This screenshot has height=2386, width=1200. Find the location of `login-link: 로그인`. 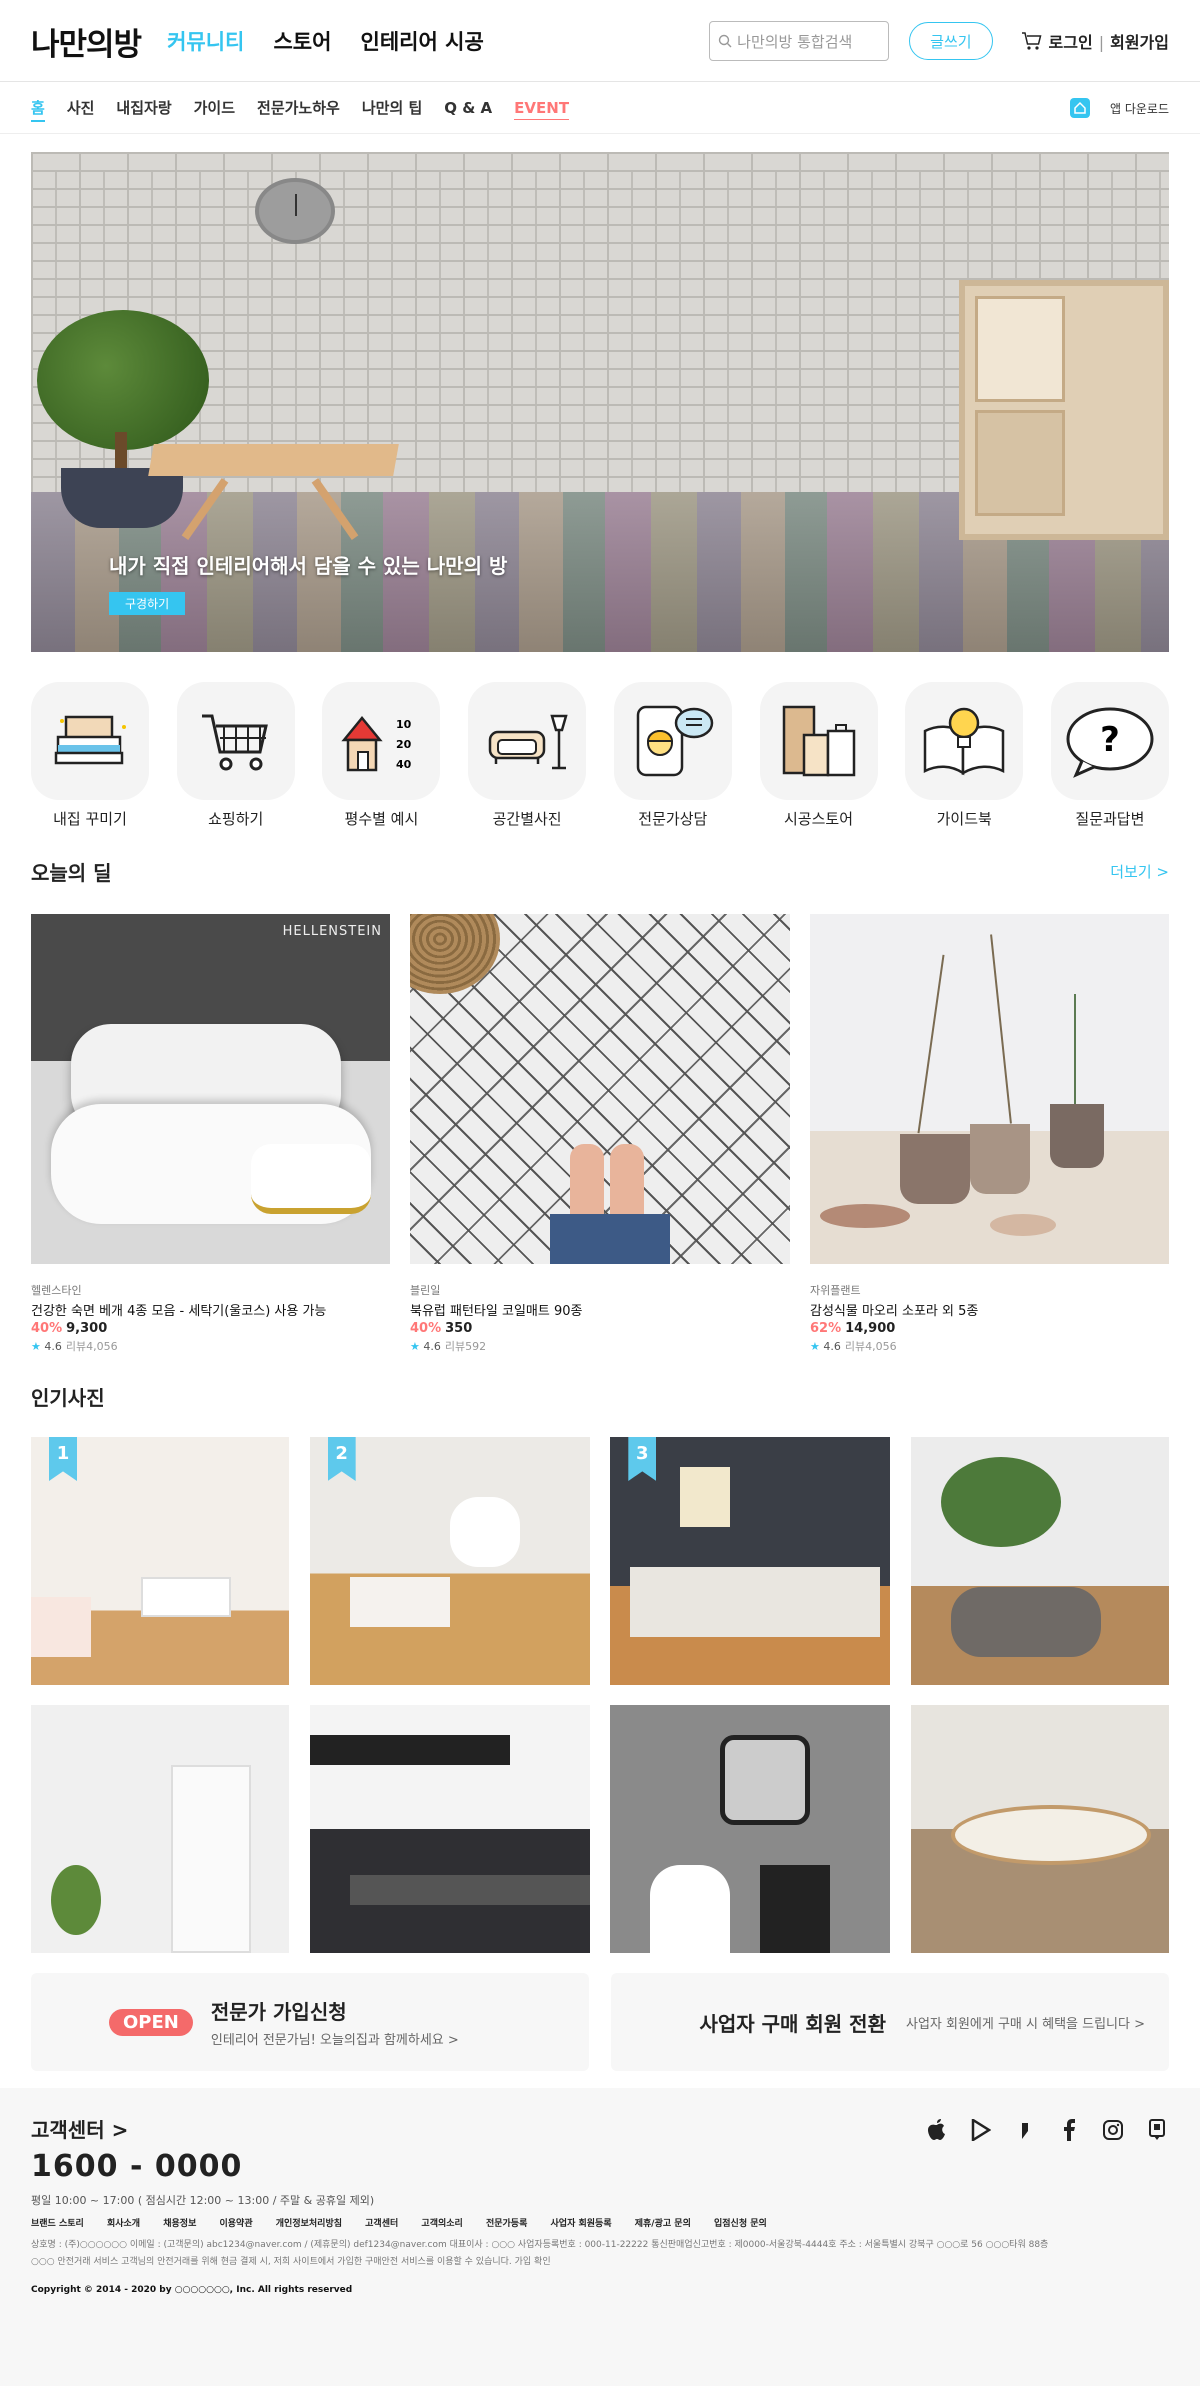

login-link: 로그인 is located at coordinates (1071, 42).